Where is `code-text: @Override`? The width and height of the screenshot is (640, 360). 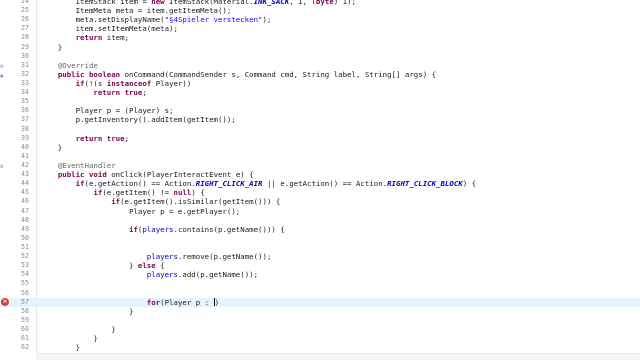
code-text: @Override is located at coordinates (69, 65).